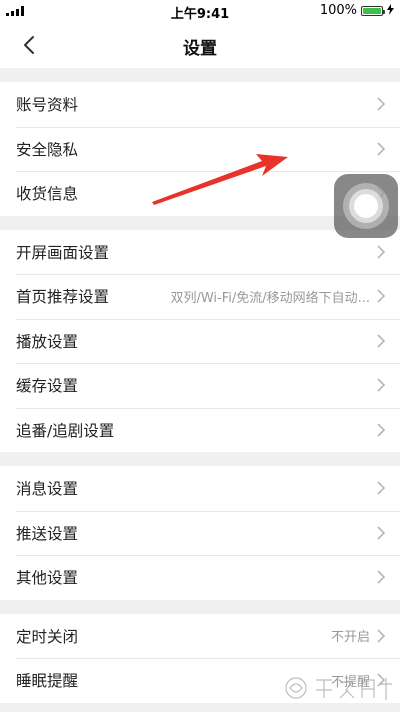 This screenshot has width=400, height=712. What do you see at coordinates (200, 385) in the screenshot?
I see `row-cache: 缓存设置` at bounding box center [200, 385].